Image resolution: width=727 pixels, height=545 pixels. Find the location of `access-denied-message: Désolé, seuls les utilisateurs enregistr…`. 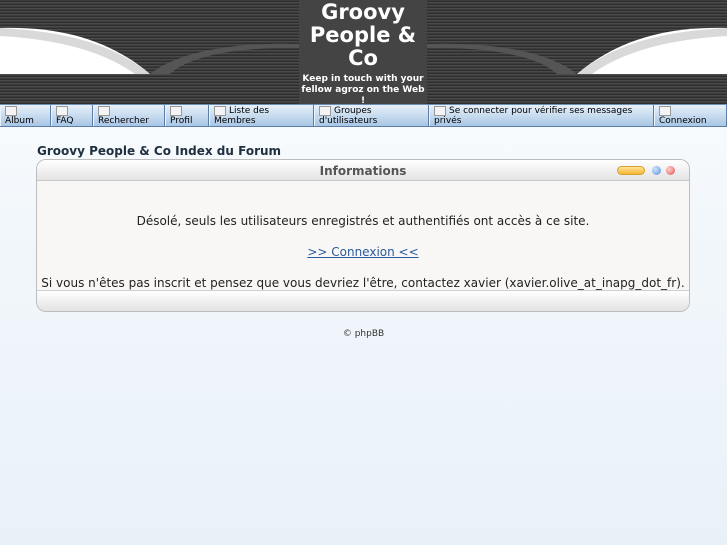

access-denied-message: Désolé, seuls les utilisateurs enregistr… is located at coordinates (363, 221).